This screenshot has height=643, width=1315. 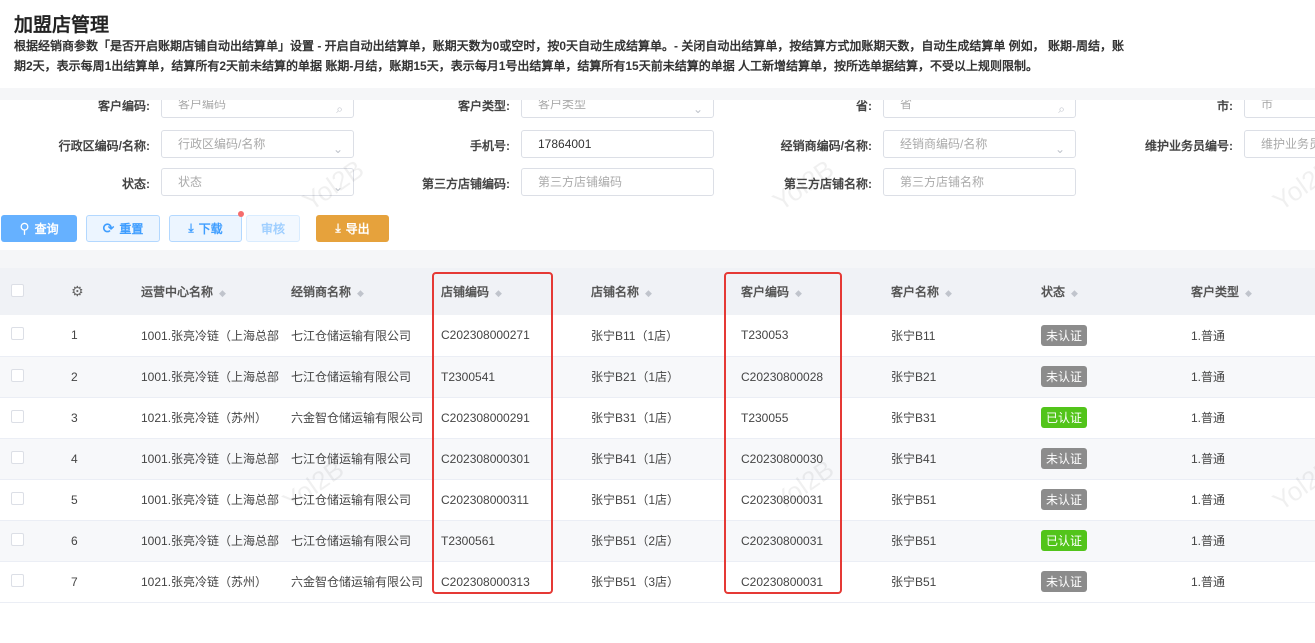 What do you see at coordinates (617, 109) in the screenshot?
I see `customer-type-select: 客户类型 ⌄` at bounding box center [617, 109].